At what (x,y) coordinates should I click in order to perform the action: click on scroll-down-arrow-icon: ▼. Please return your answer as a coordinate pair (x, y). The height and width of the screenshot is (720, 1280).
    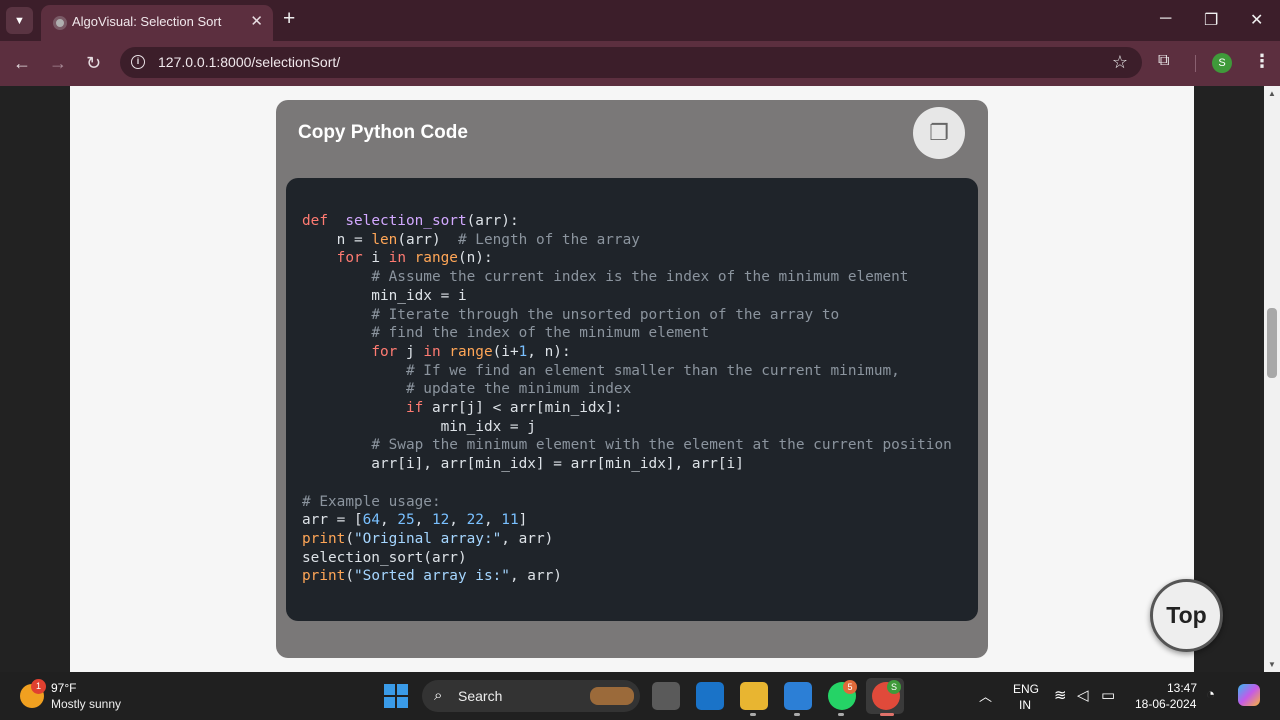
    Looking at the image, I should click on (1272, 664).